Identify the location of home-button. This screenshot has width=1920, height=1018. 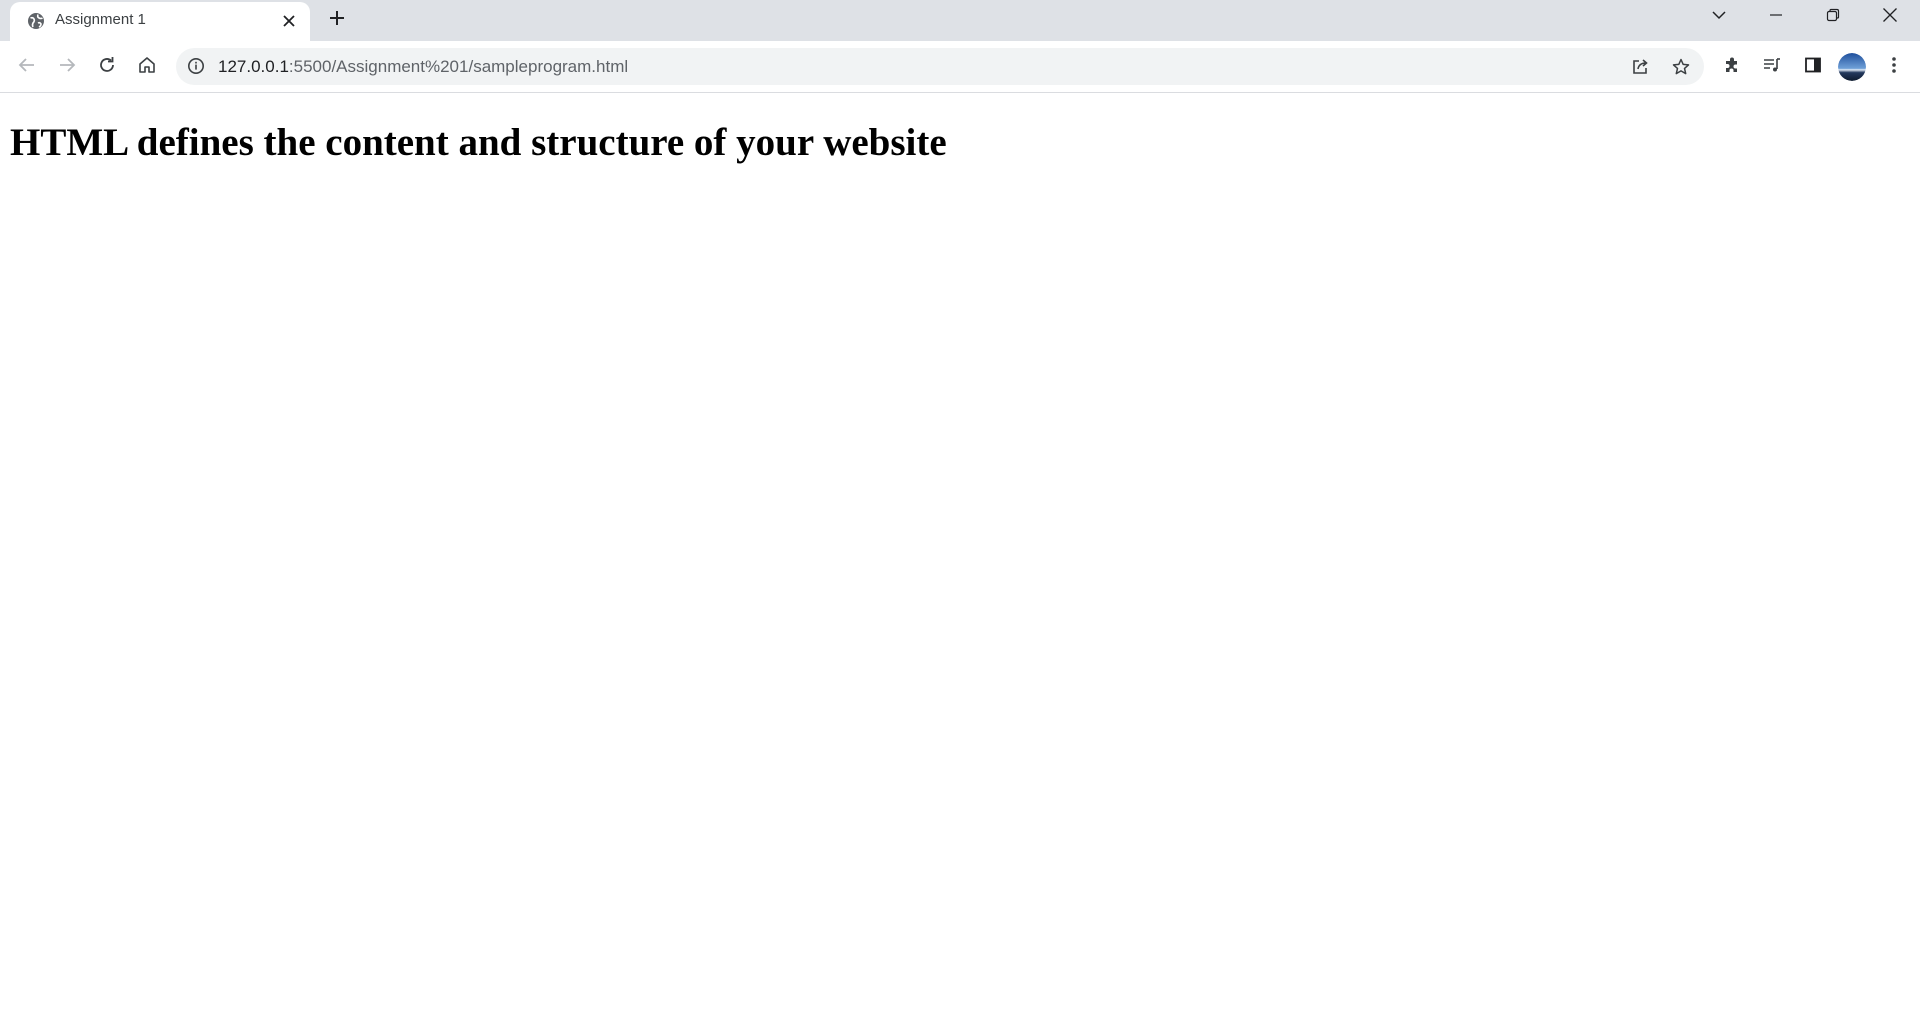
(147, 67).